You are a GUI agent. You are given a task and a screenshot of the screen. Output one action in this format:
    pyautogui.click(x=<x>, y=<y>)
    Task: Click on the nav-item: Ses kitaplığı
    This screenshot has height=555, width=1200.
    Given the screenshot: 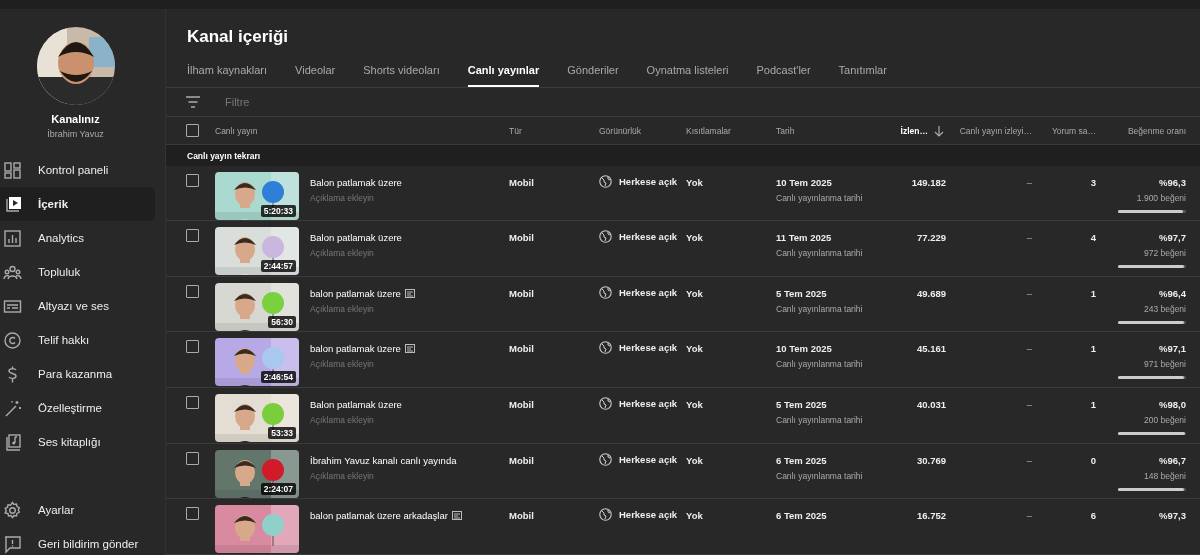 What is the action you would take?
    pyautogui.click(x=77, y=442)
    